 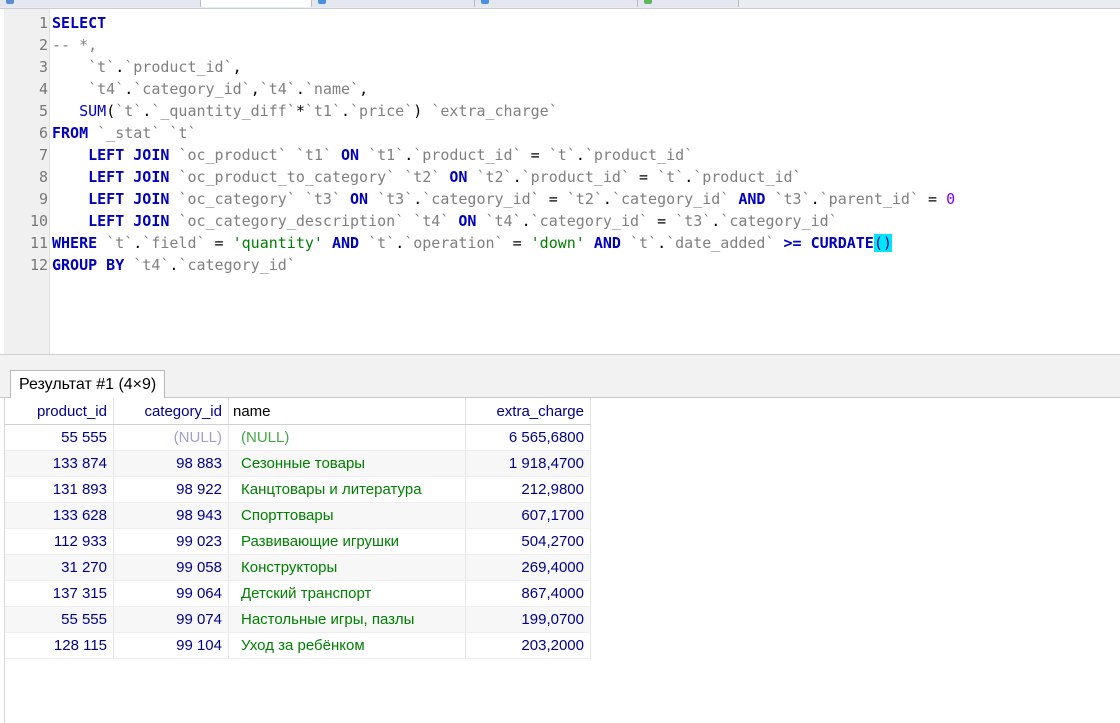 What do you see at coordinates (528, 567) in the screenshot?
I see `cell-extra-charge: 269,4000` at bounding box center [528, 567].